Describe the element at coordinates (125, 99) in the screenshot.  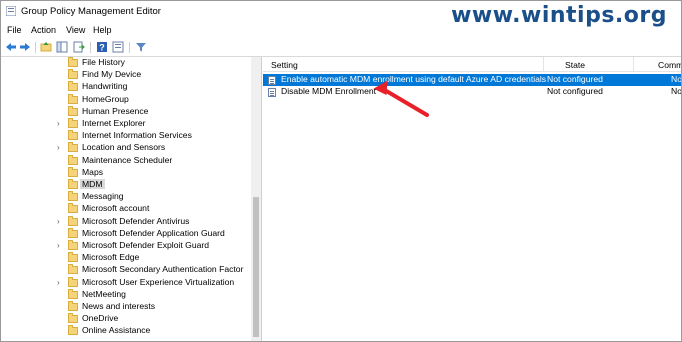
I see `tree-item: HomeGroup` at that location.